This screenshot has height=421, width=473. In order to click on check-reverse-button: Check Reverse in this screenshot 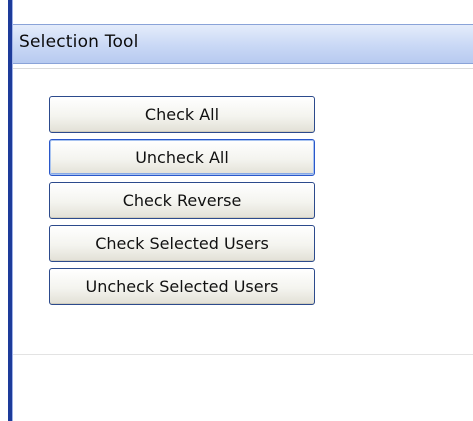, I will do `click(182, 200)`.